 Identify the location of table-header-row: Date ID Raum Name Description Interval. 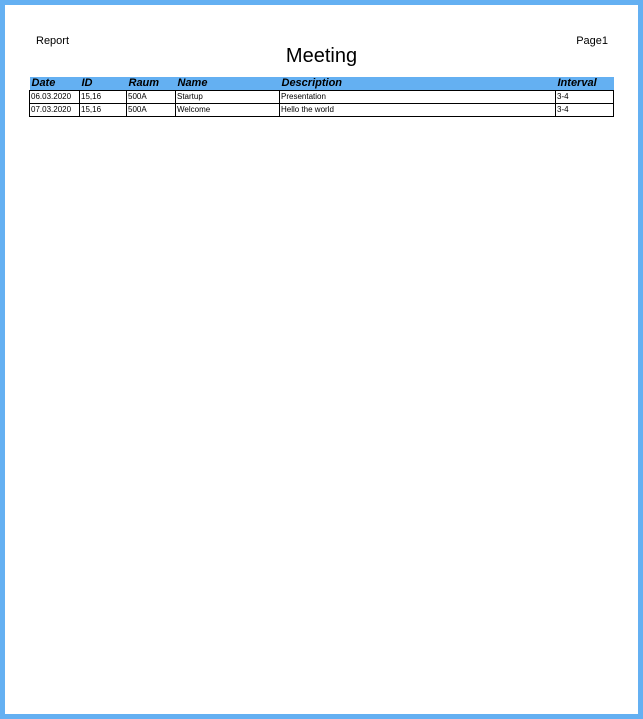
(321, 84).